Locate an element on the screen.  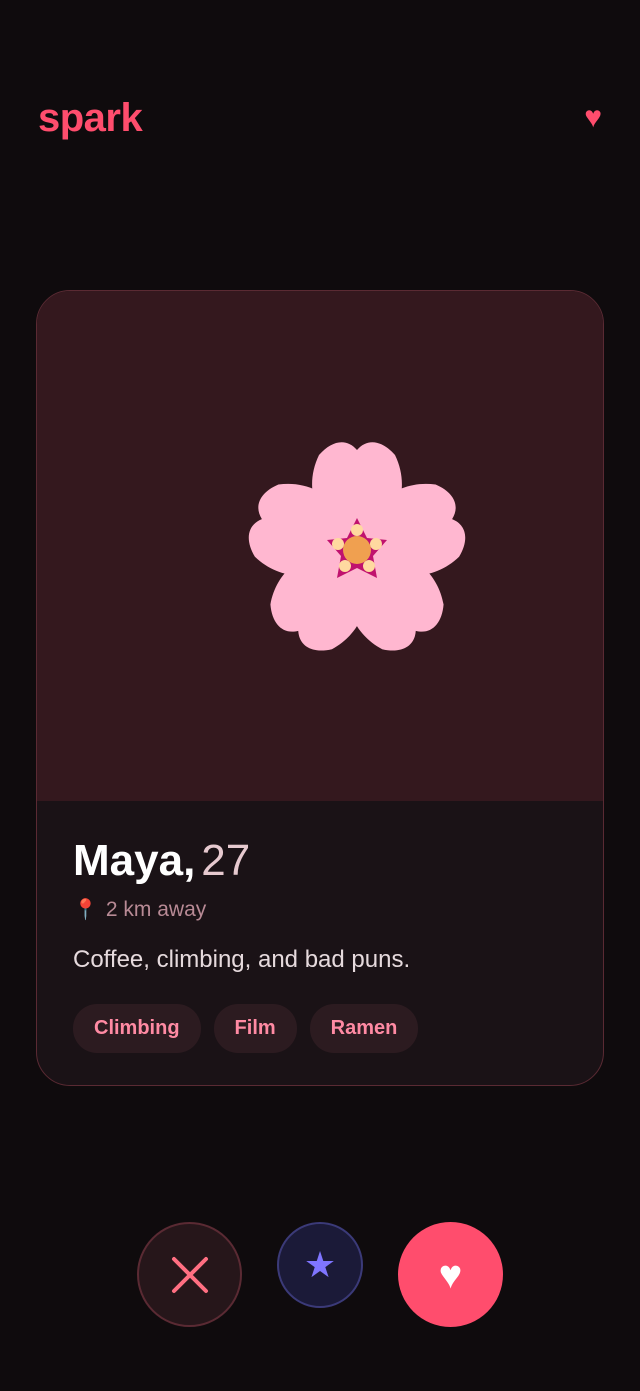
location-text: 2 km away is located at coordinates (156, 909).